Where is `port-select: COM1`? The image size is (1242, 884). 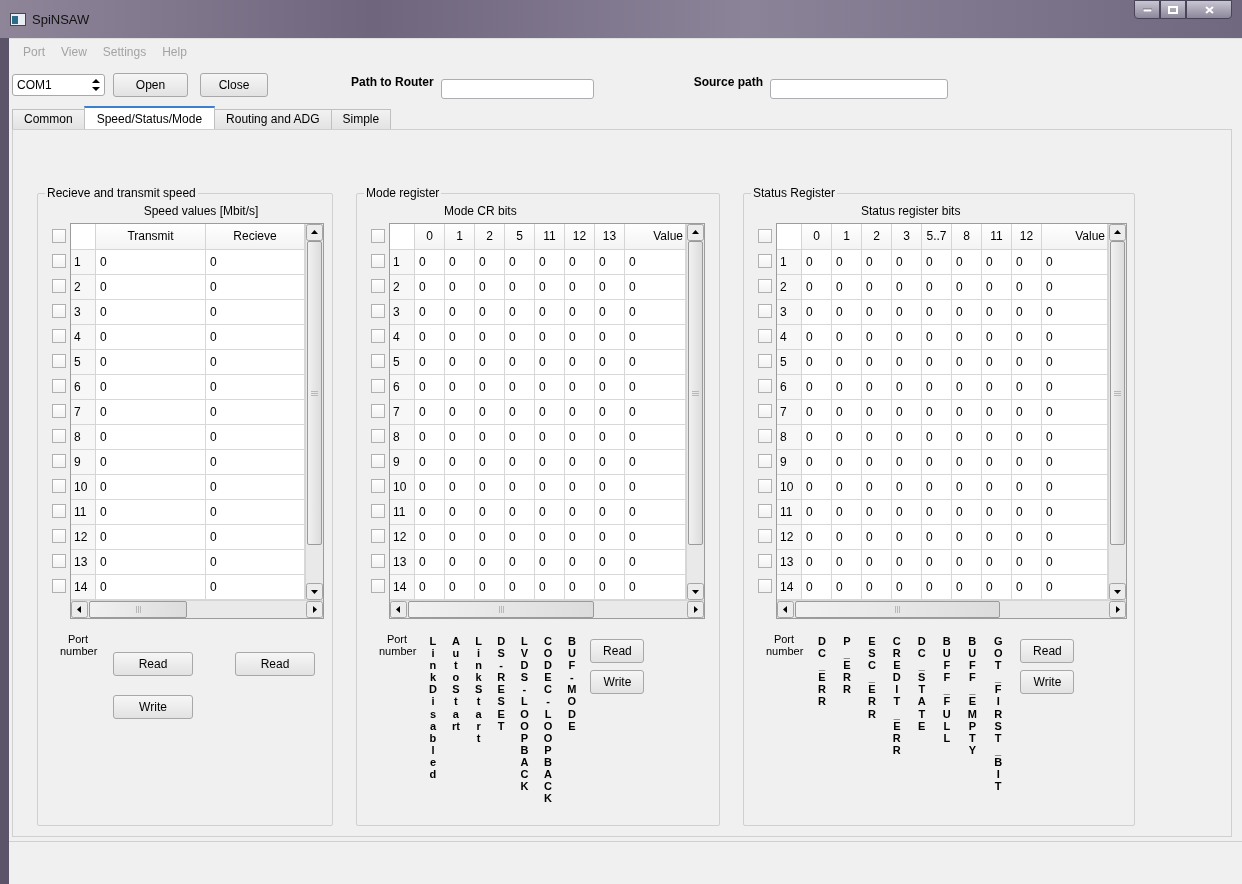 port-select: COM1 is located at coordinates (58, 85).